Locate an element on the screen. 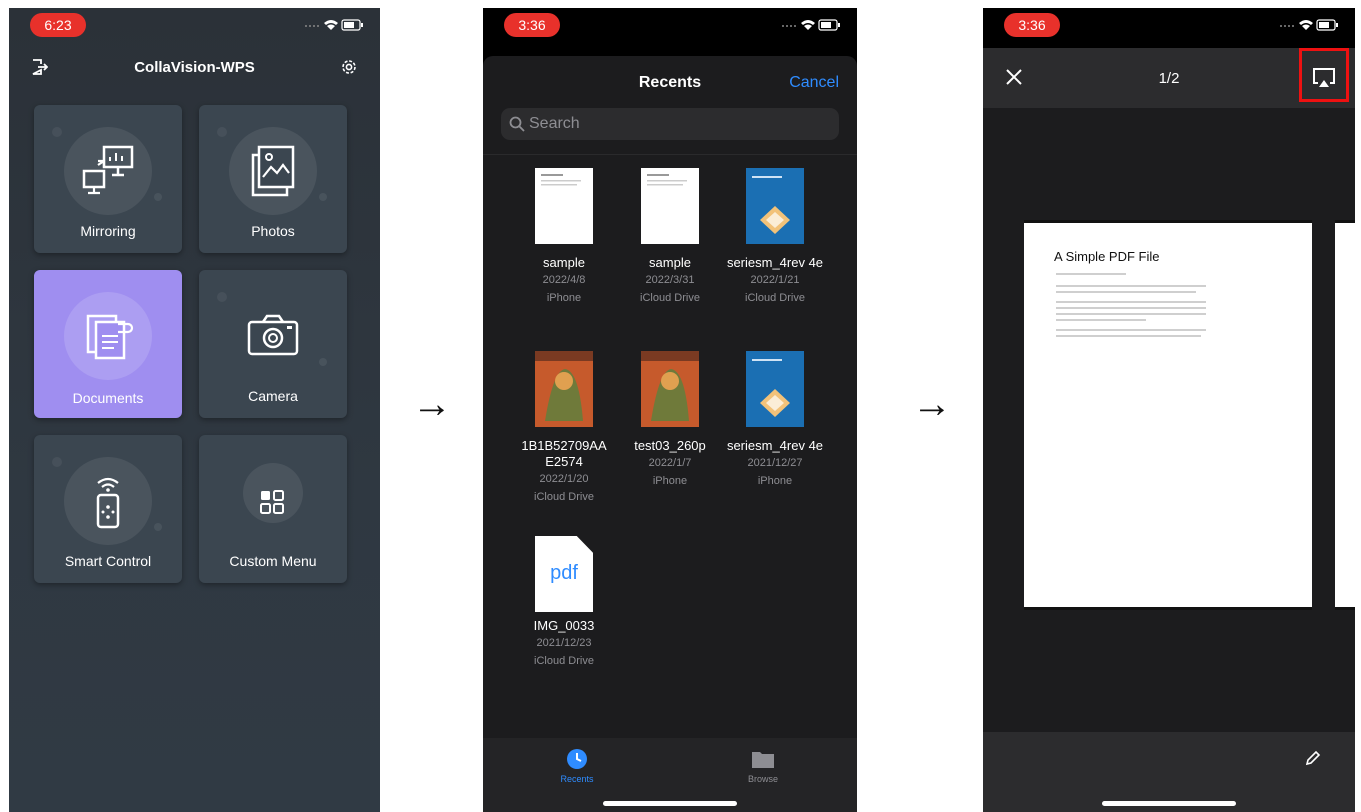  tile-smart-control: Smart Control is located at coordinates (108, 509).